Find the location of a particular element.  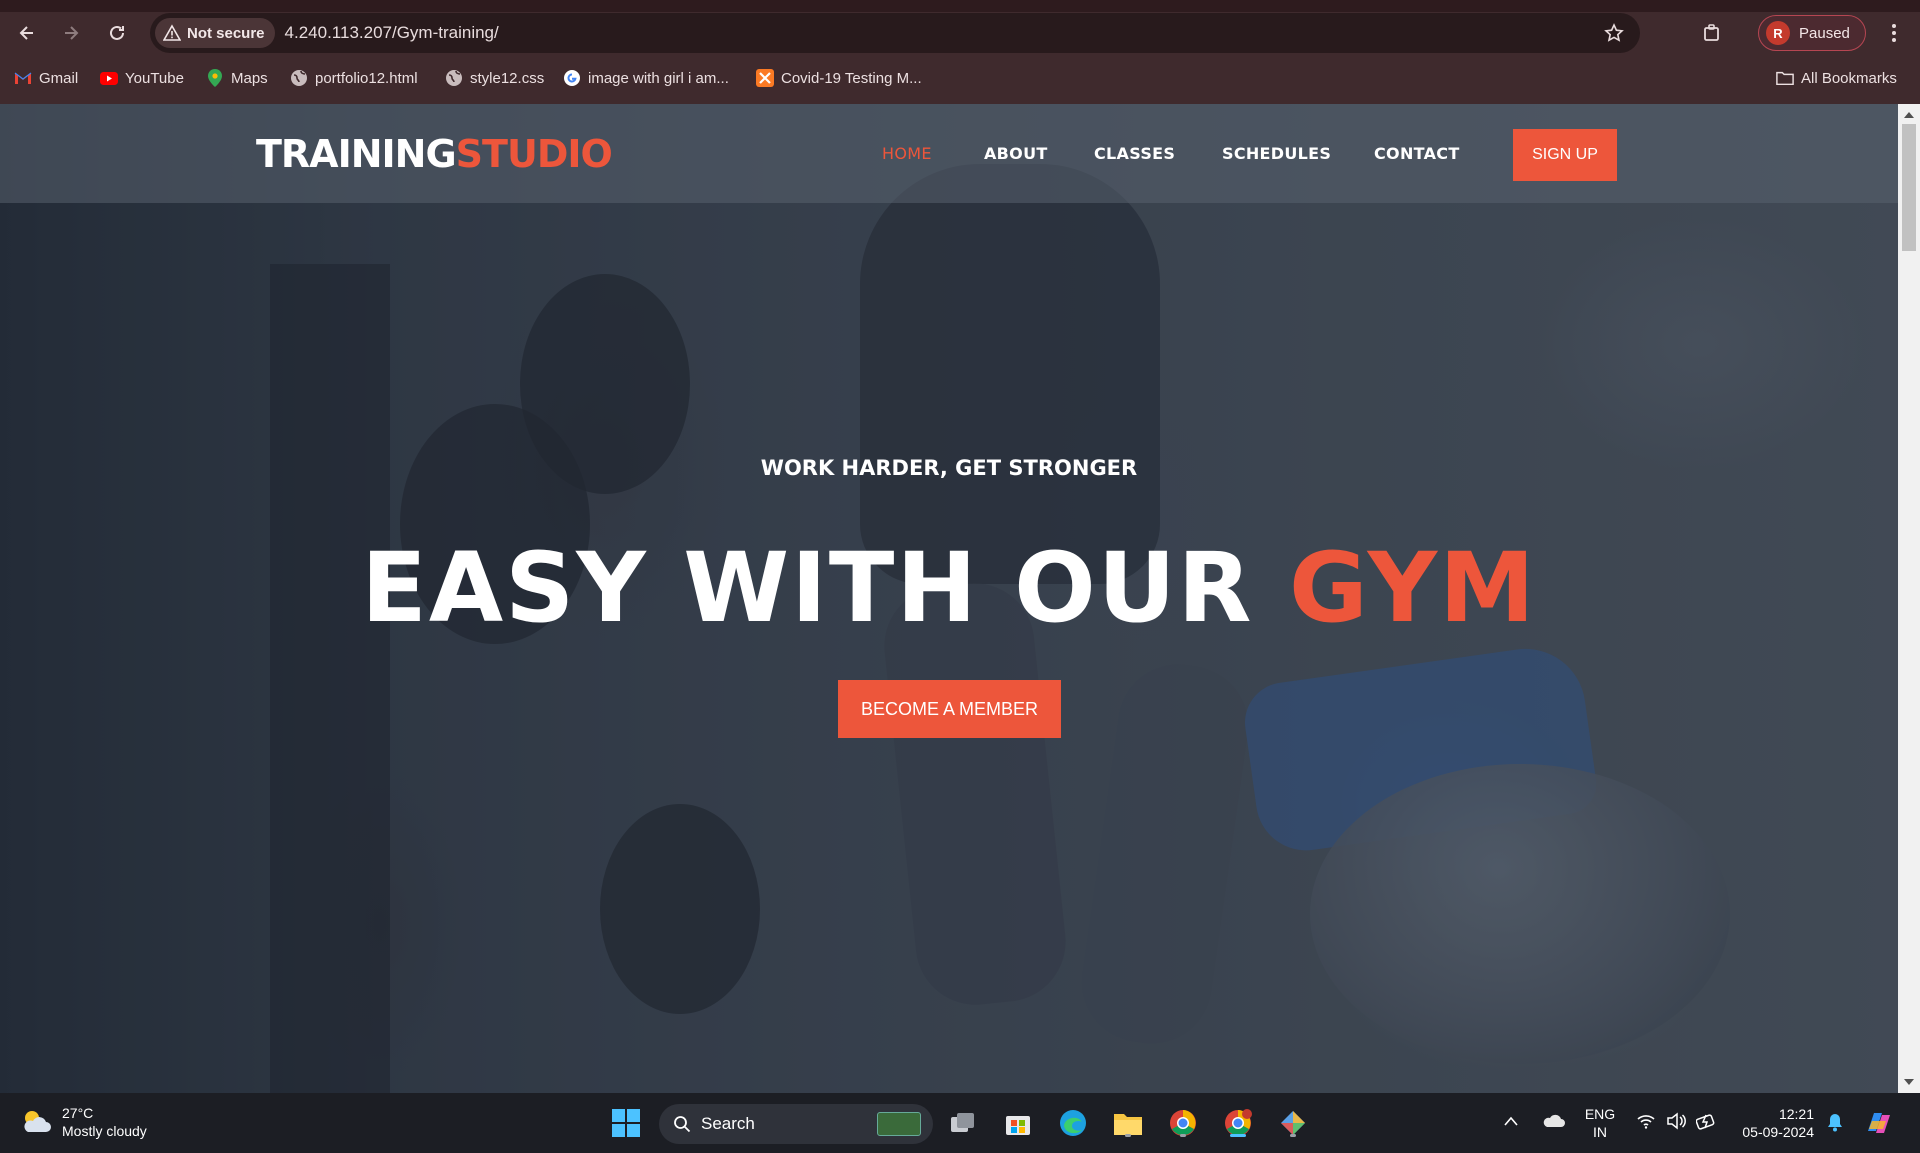

diamond-app-icon is located at coordinates (1293, 1123).